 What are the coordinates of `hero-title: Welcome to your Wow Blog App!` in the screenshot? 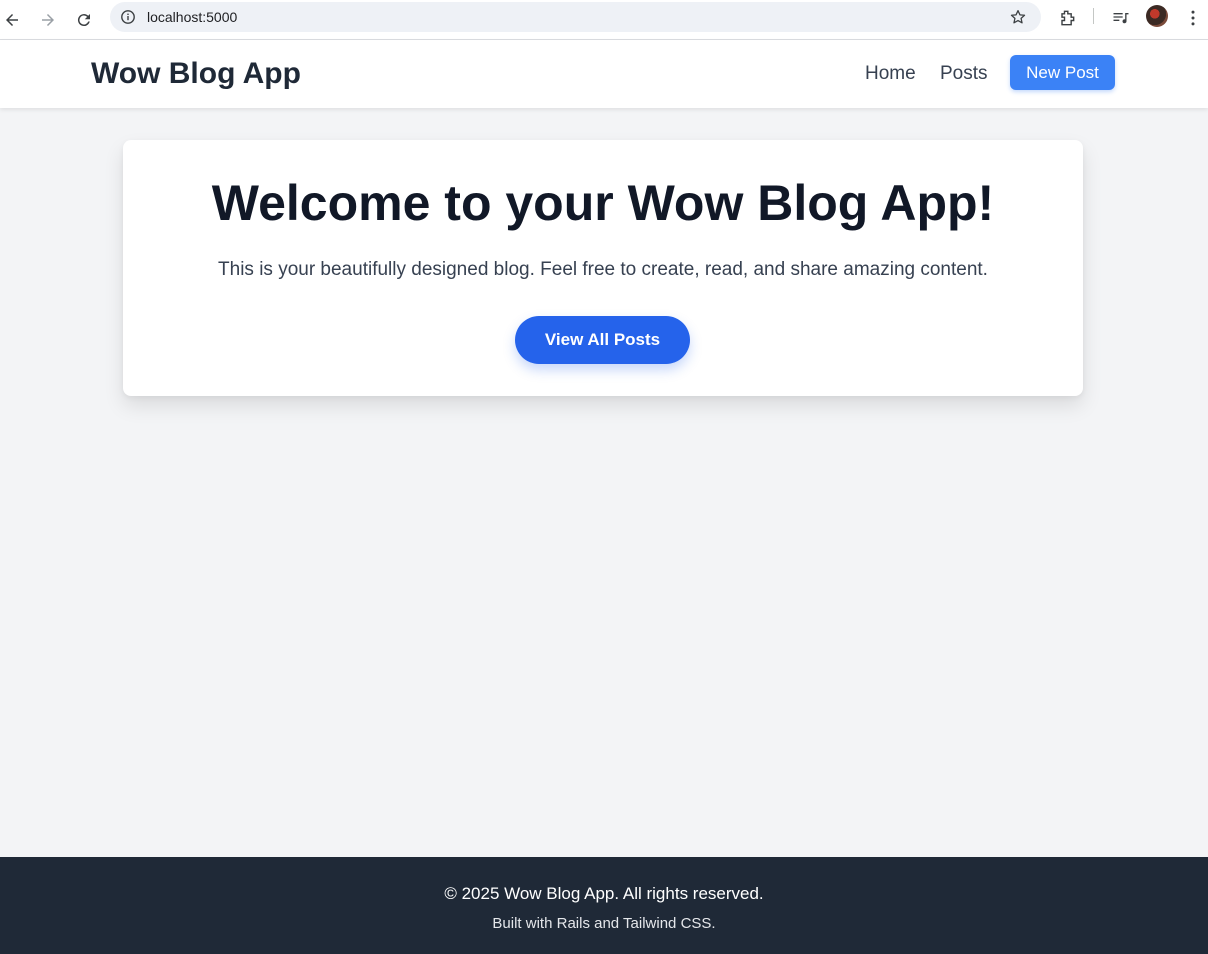 It's located at (603, 203).